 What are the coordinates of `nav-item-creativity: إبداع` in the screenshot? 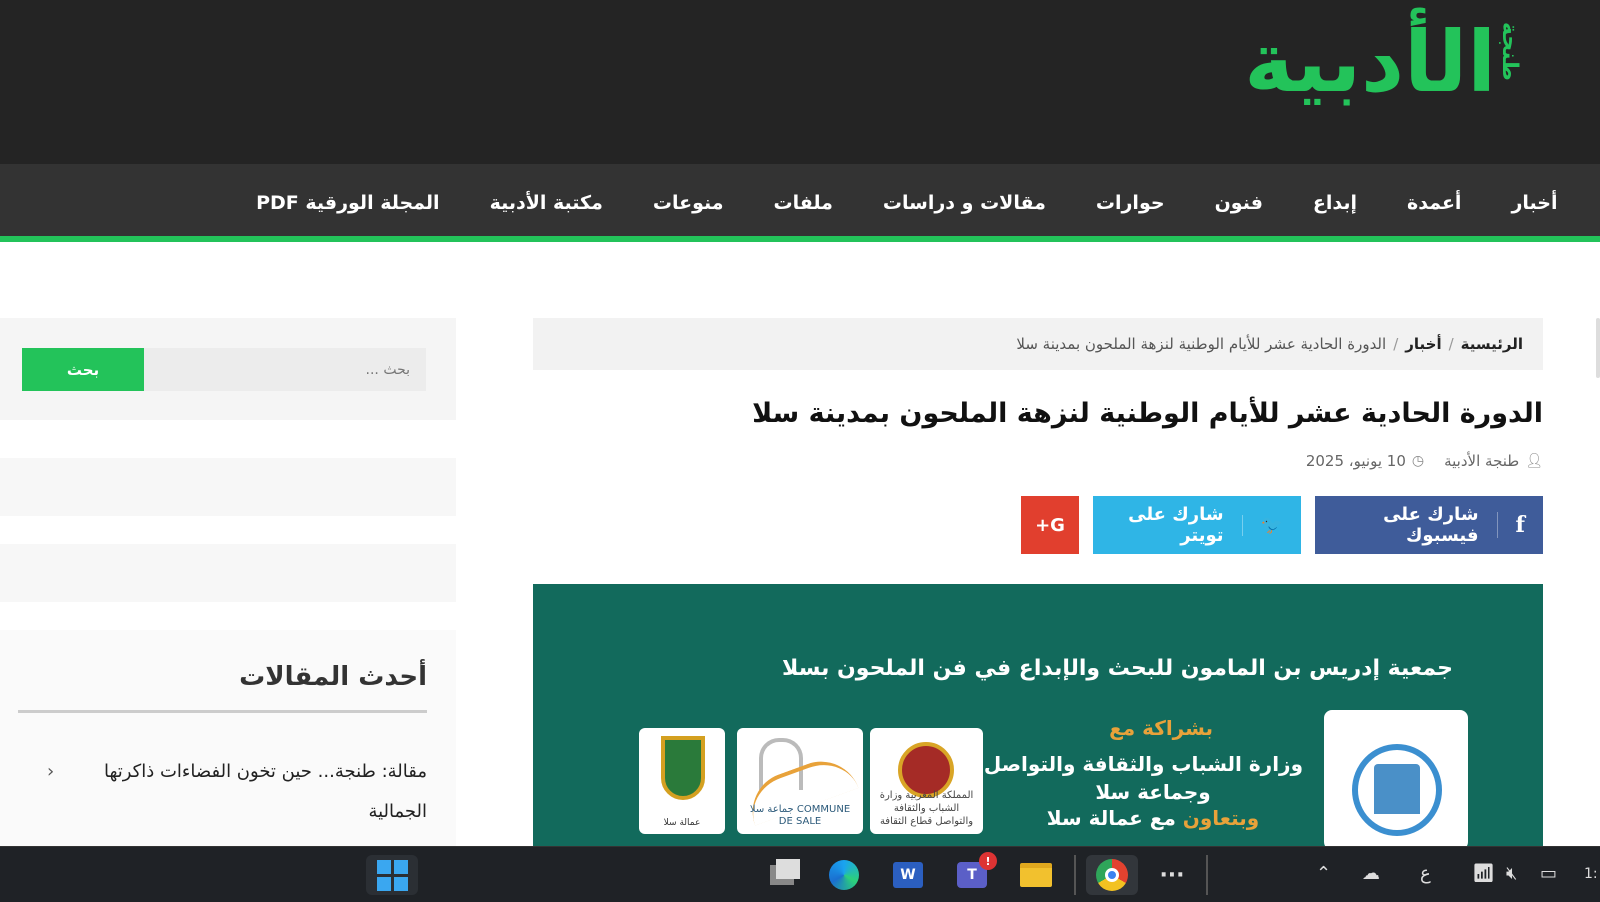 It's located at (1335, 203).